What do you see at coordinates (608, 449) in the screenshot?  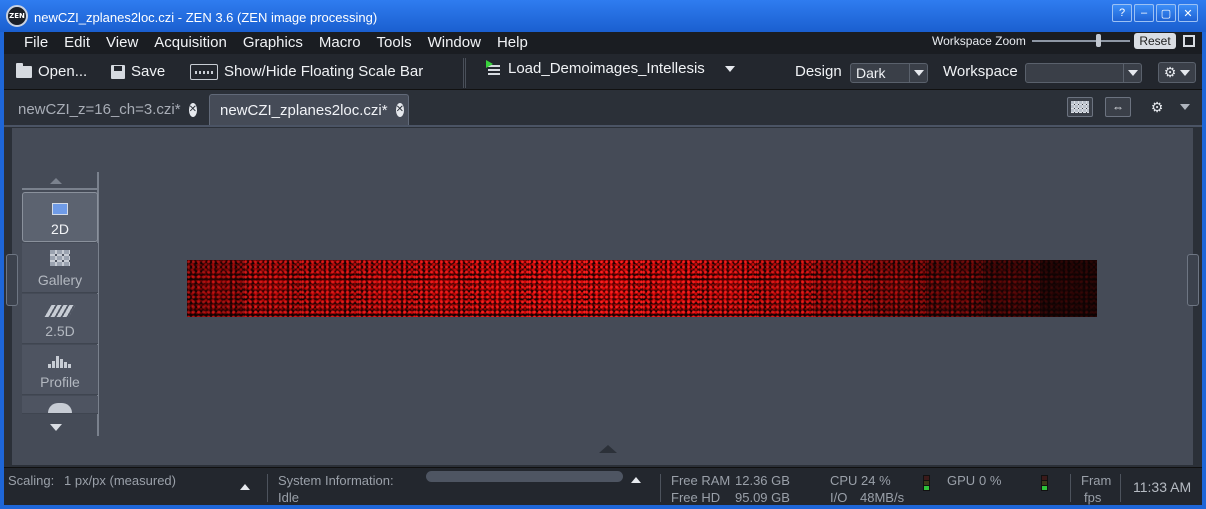 I see `expand-bottom-panel-icon` at bounding box center [608, 449].